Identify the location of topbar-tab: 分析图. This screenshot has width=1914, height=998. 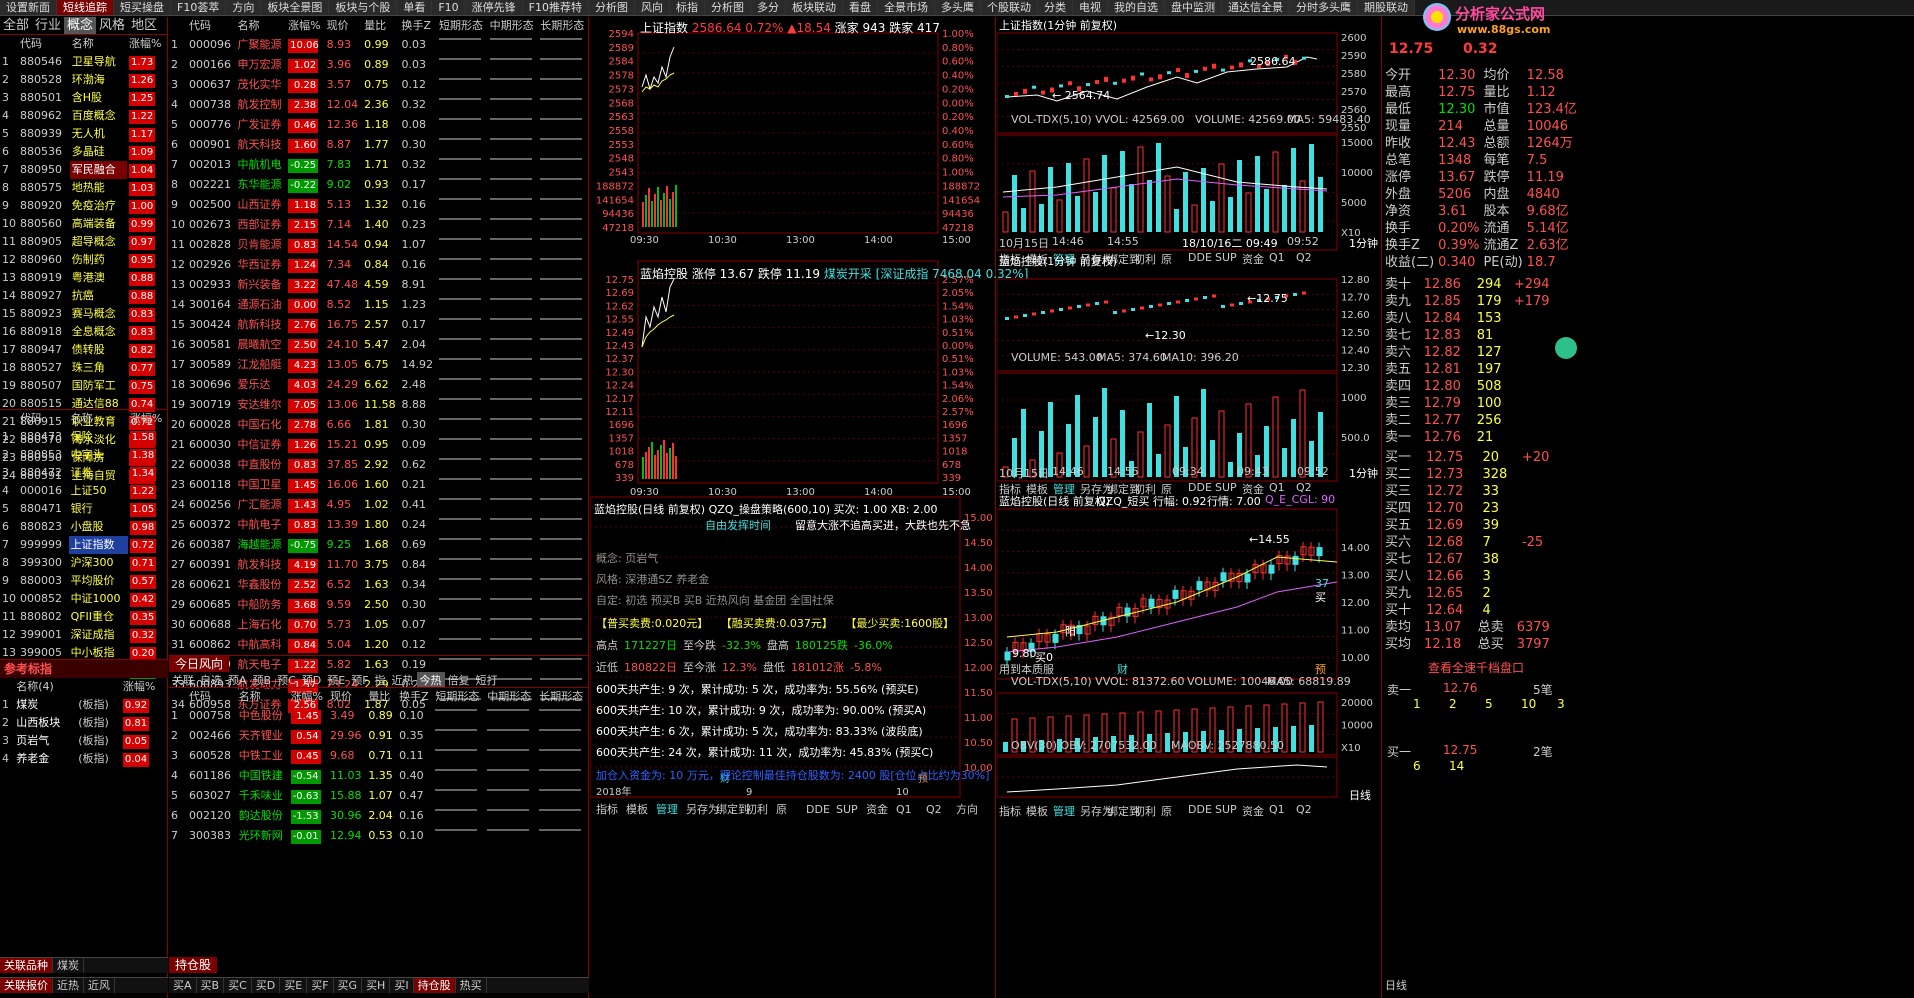
(727, 7).